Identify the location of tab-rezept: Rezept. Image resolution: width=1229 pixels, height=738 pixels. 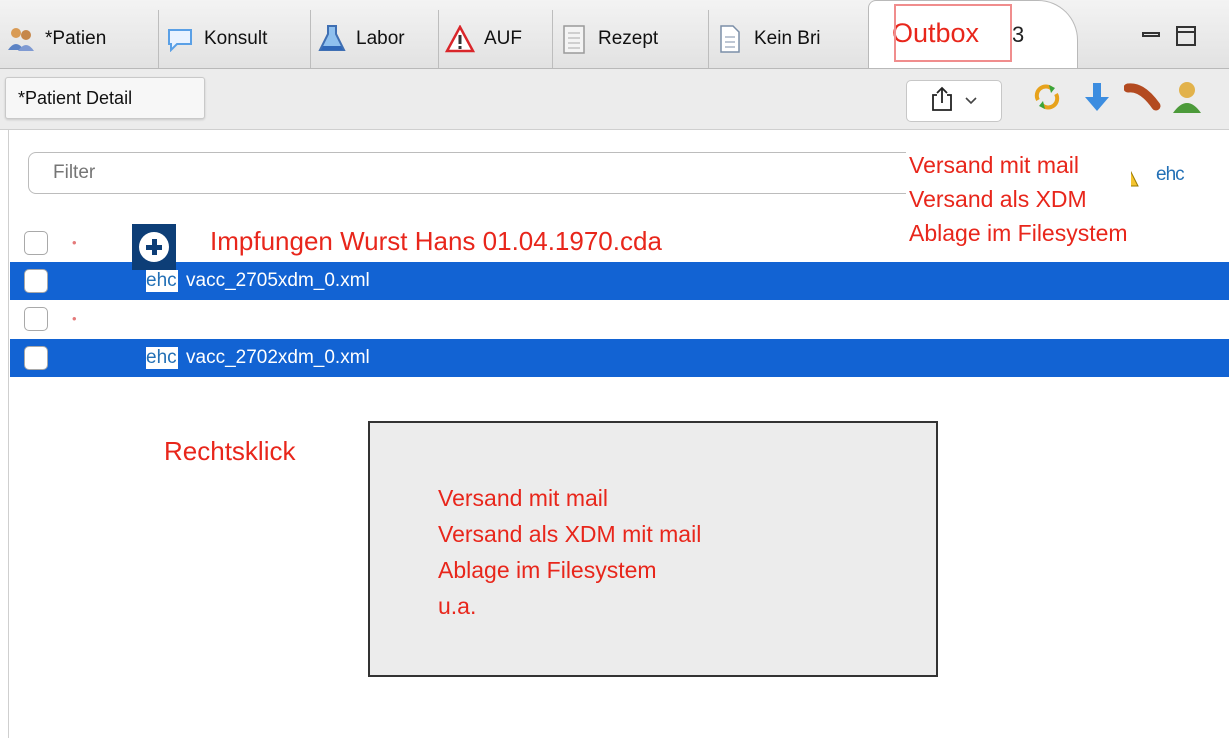
(605, 39).